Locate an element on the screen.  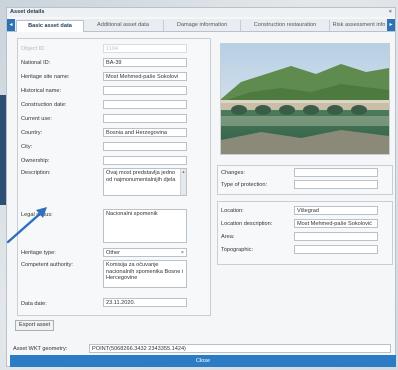
annotation-overlay is located at coordinates (26, 225).